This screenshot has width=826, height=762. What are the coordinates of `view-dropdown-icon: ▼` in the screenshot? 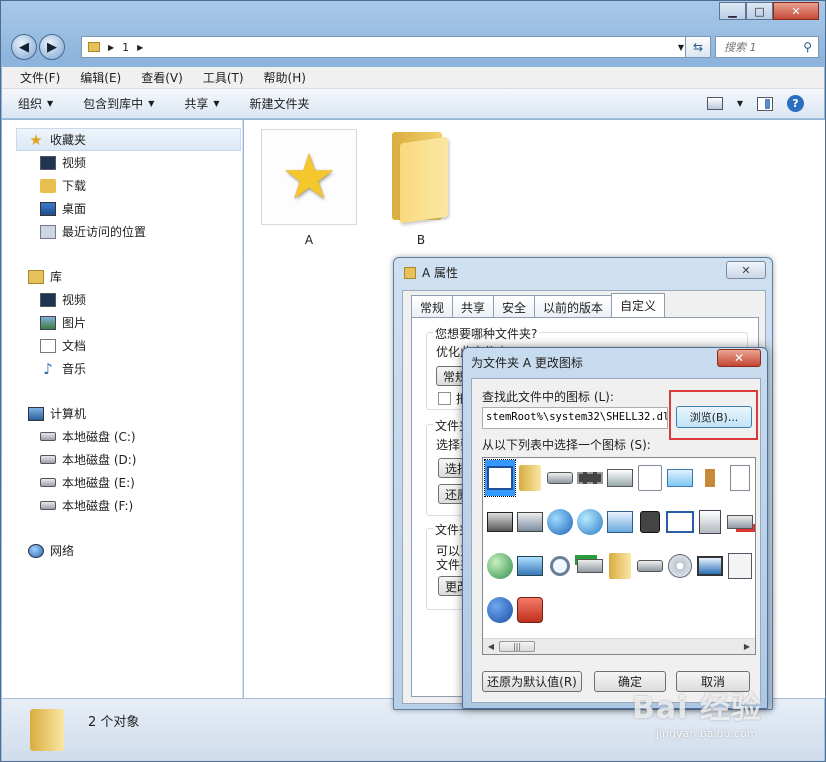 It's located at (740, 103).